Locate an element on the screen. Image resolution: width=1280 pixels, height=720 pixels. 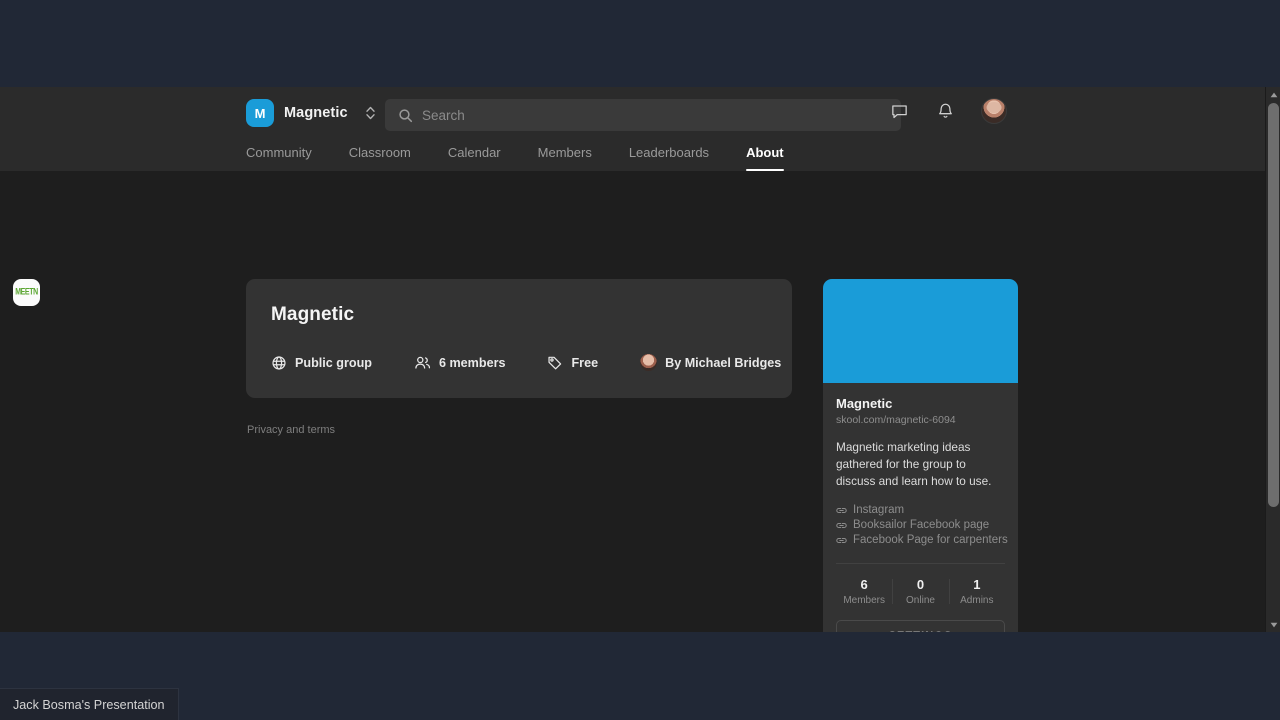
nav-item-leaderboards: Leaderboards is located at coordinates (669, 149).